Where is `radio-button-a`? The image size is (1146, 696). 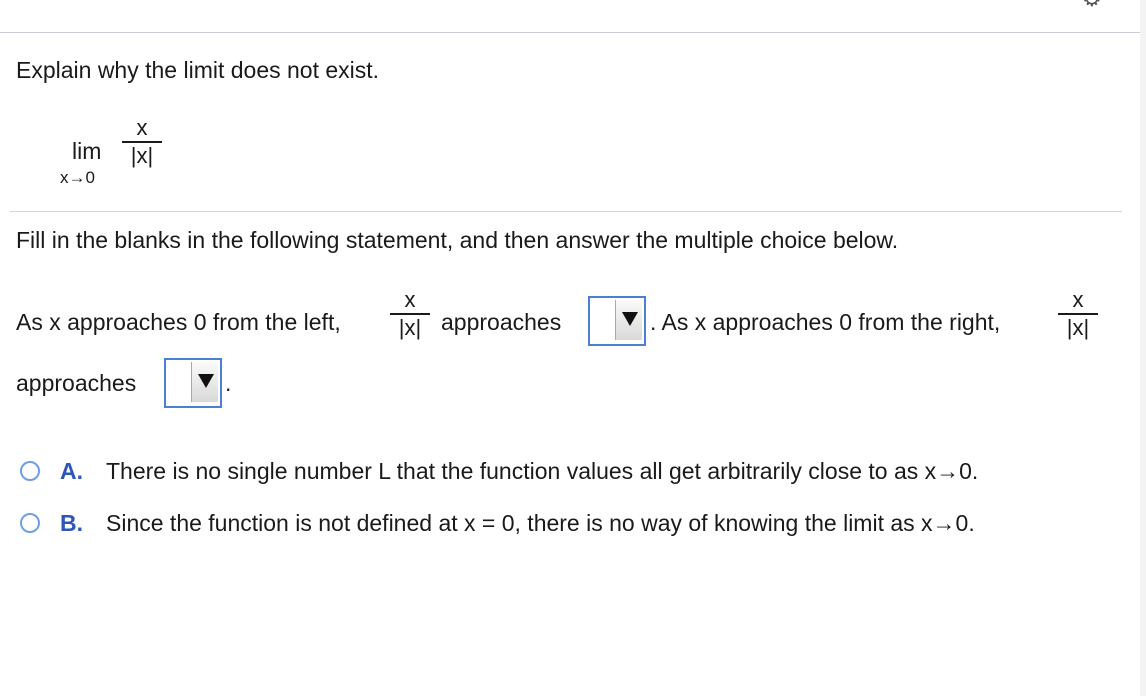 radio-button-a is located at coordinates (30, 471).